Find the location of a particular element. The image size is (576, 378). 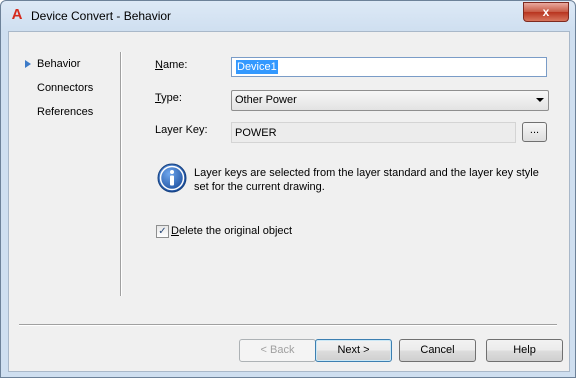

name-label-mnemonic: N is located at coordinates (159, 65).